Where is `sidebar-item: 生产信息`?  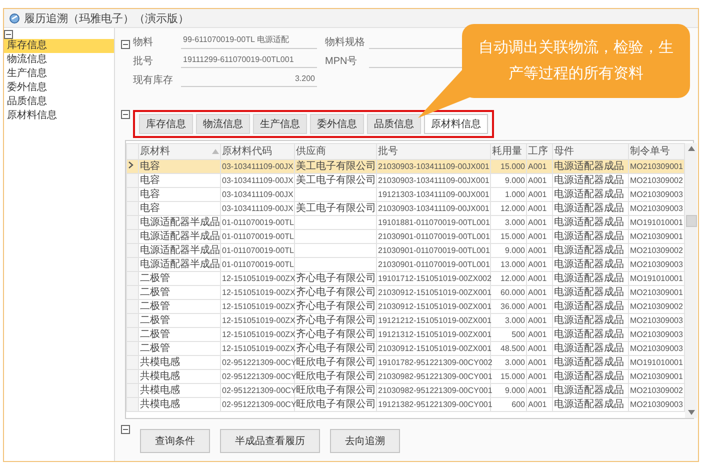 sidebar-item: 生产信息 is located at coordinates (59, 74).